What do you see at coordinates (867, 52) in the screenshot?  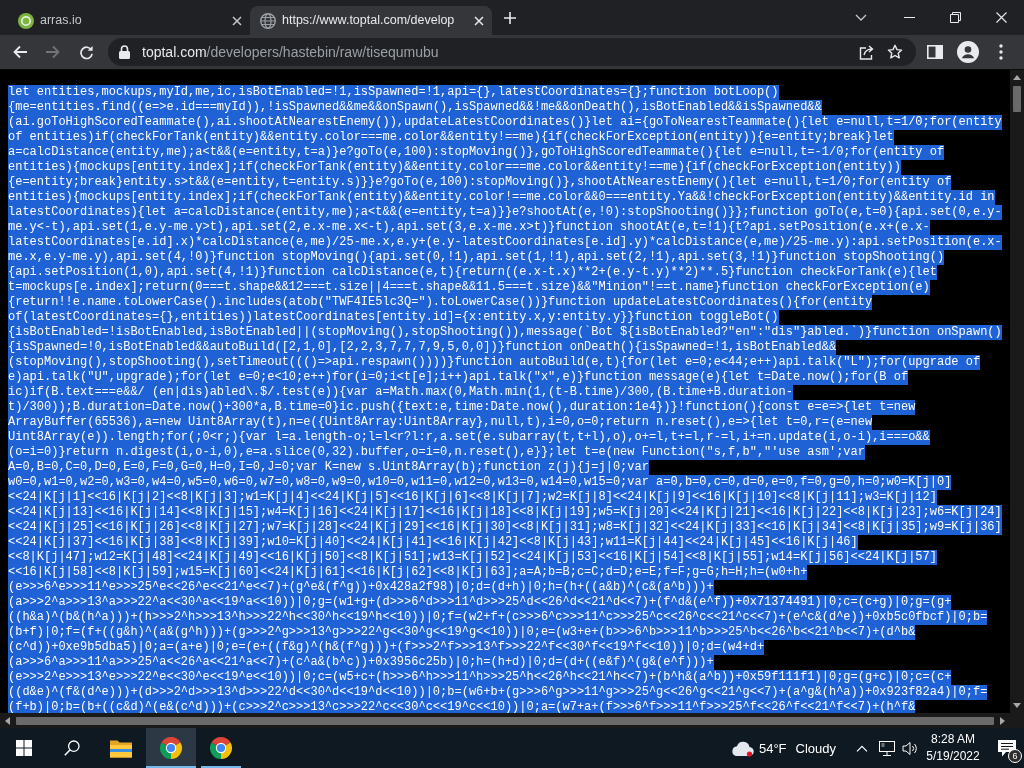 I see `share-icon` at bounding box center [867, 52].